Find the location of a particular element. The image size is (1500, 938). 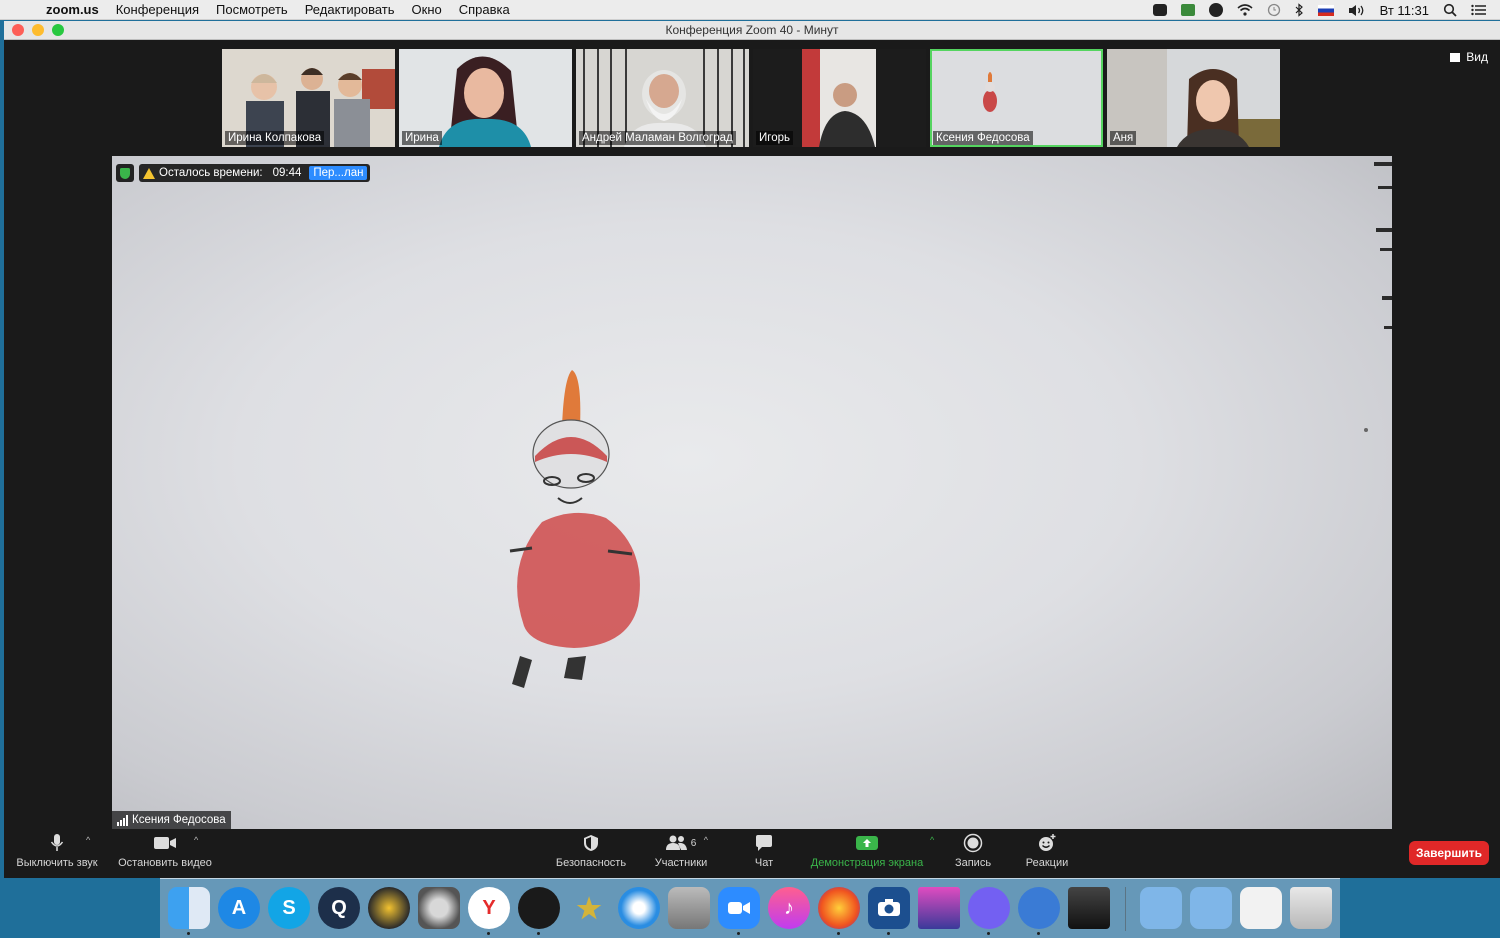

encryption-shield-icon is located at coordinates (125, 173).